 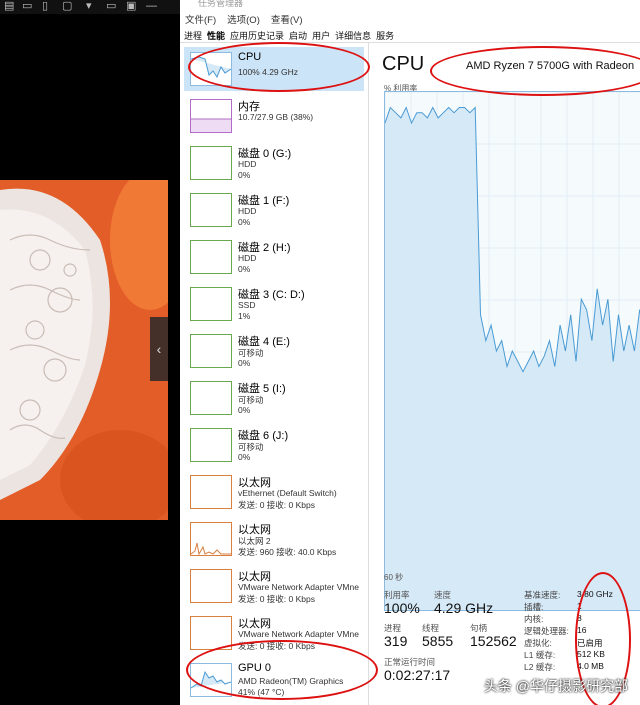 What do you see at coordinates (247, 305) in the screenshot?
I see `sidebar-item-detail: SSD` at bounding box center [247, 305].